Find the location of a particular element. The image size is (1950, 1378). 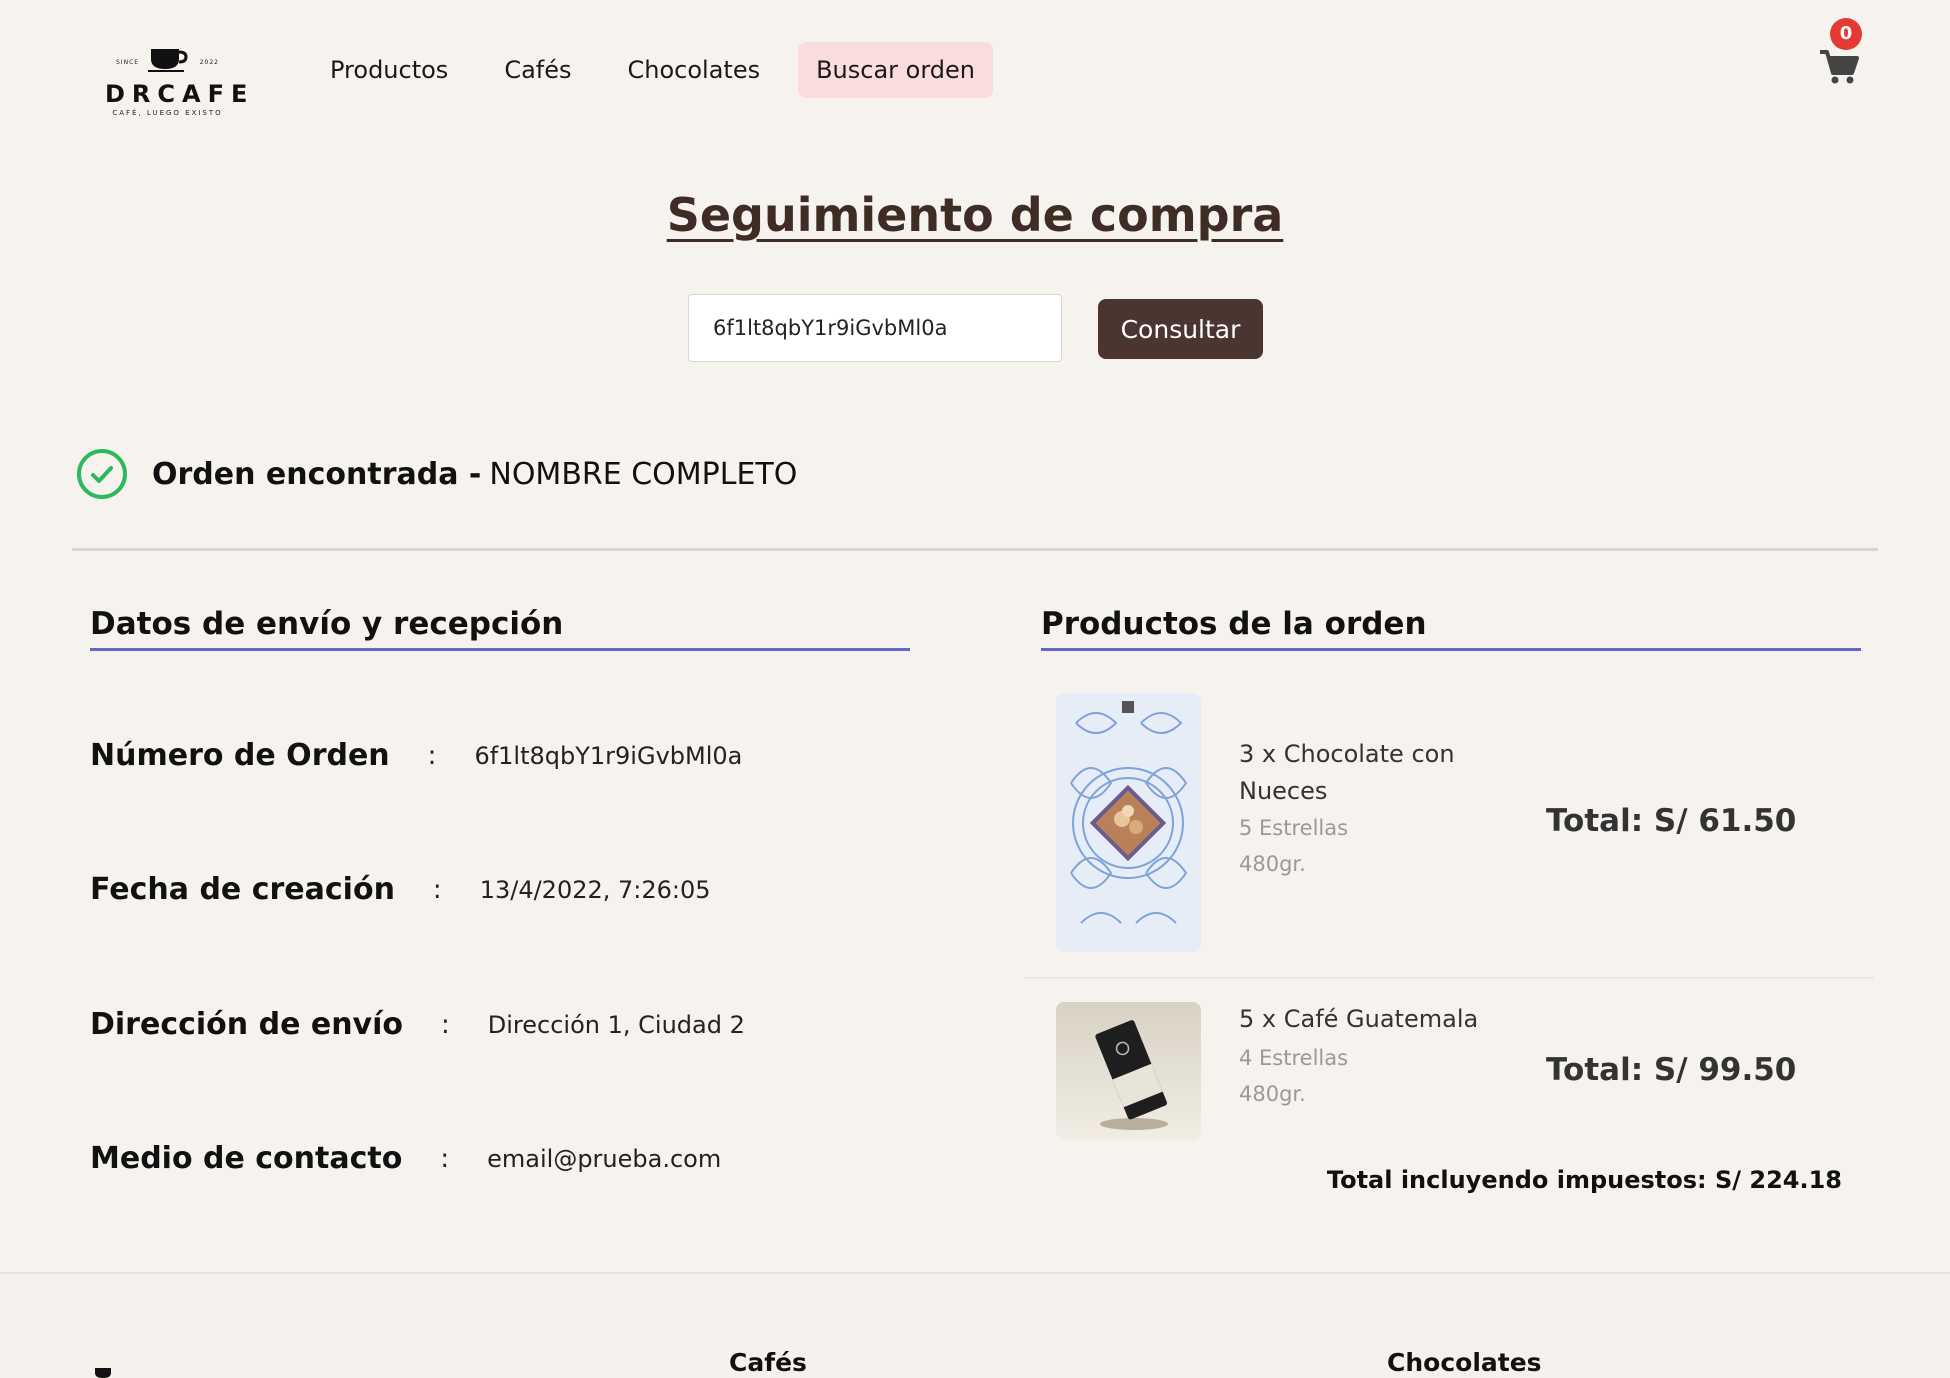

footer-cafes-heading: Cafés is located at coordinates (768, 1362).